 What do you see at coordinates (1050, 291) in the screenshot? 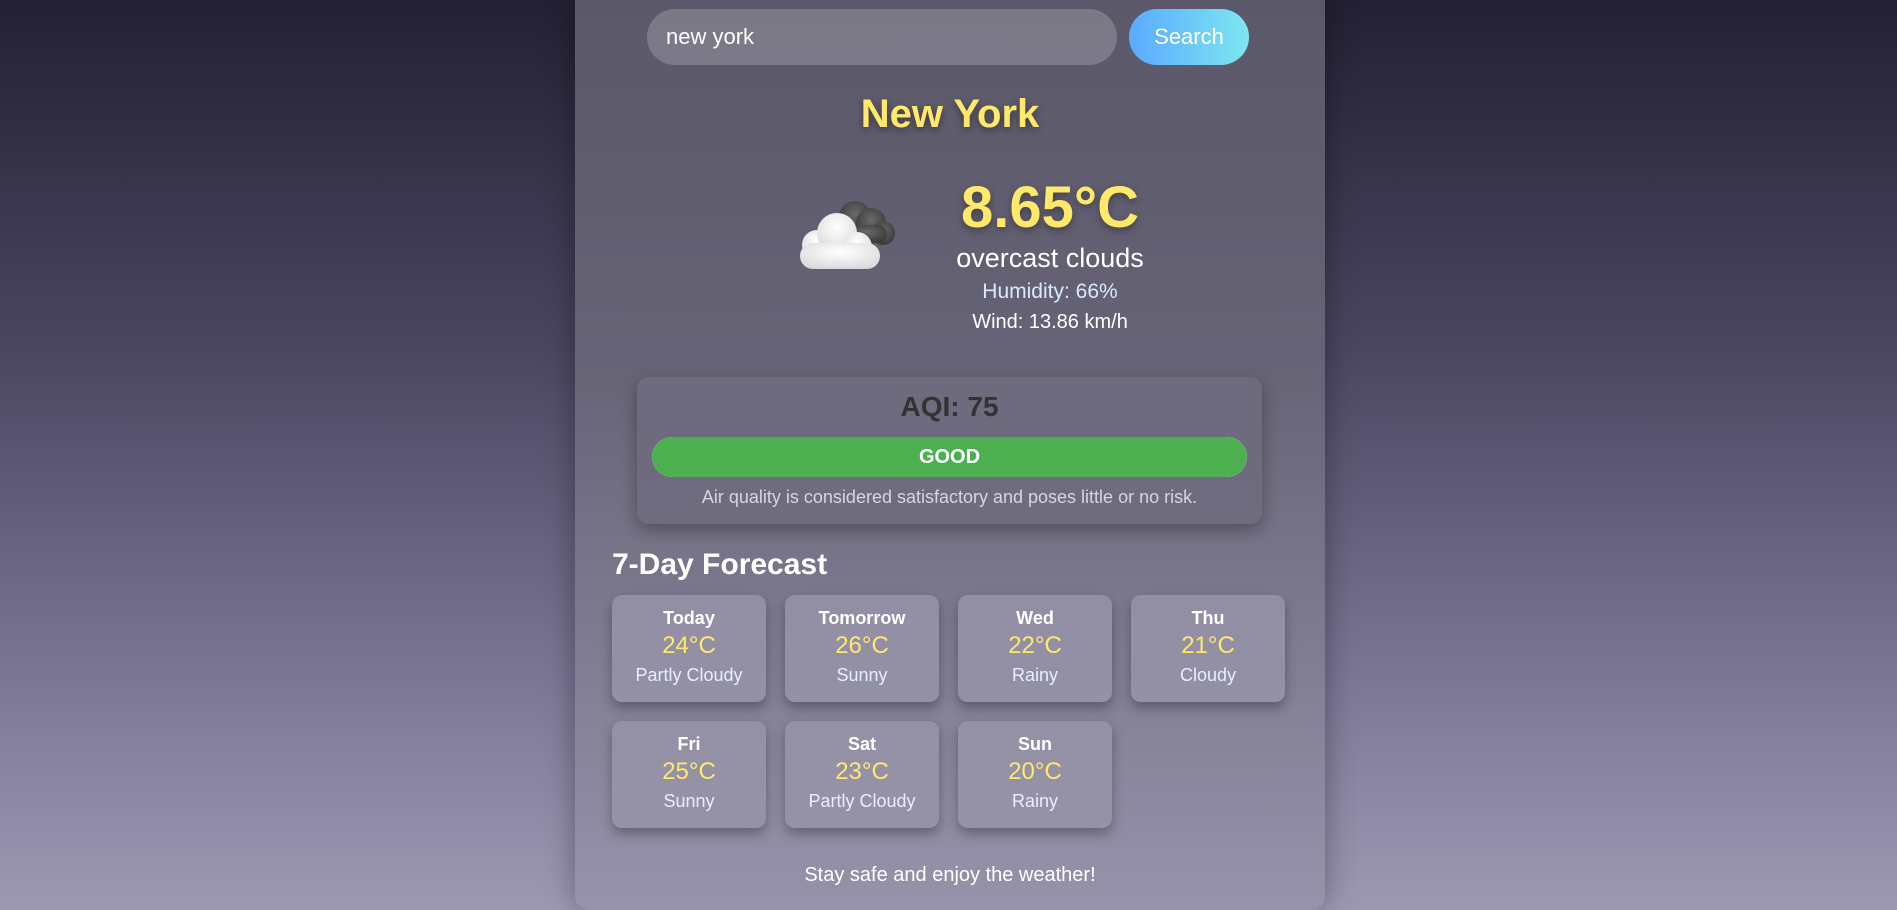
I see `humidity-value: Humidity: 66%` at bounding box center [1050, 291].